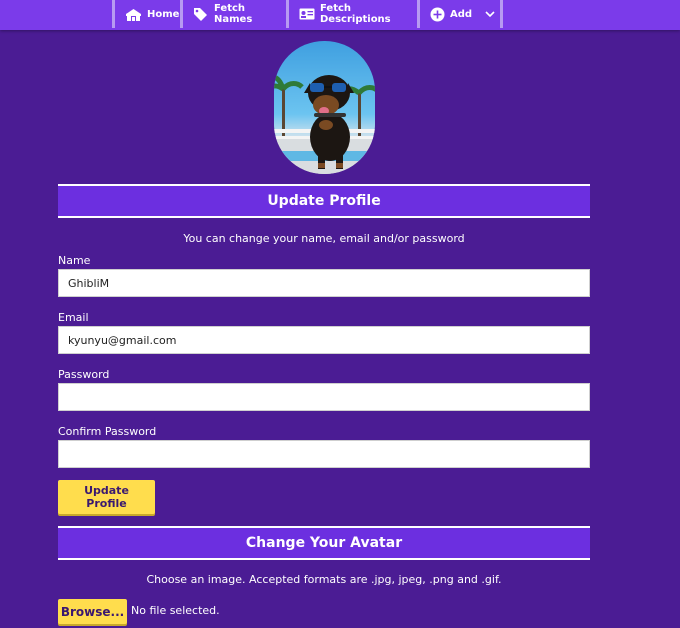  I want to click on email-input, so click(324, 340).